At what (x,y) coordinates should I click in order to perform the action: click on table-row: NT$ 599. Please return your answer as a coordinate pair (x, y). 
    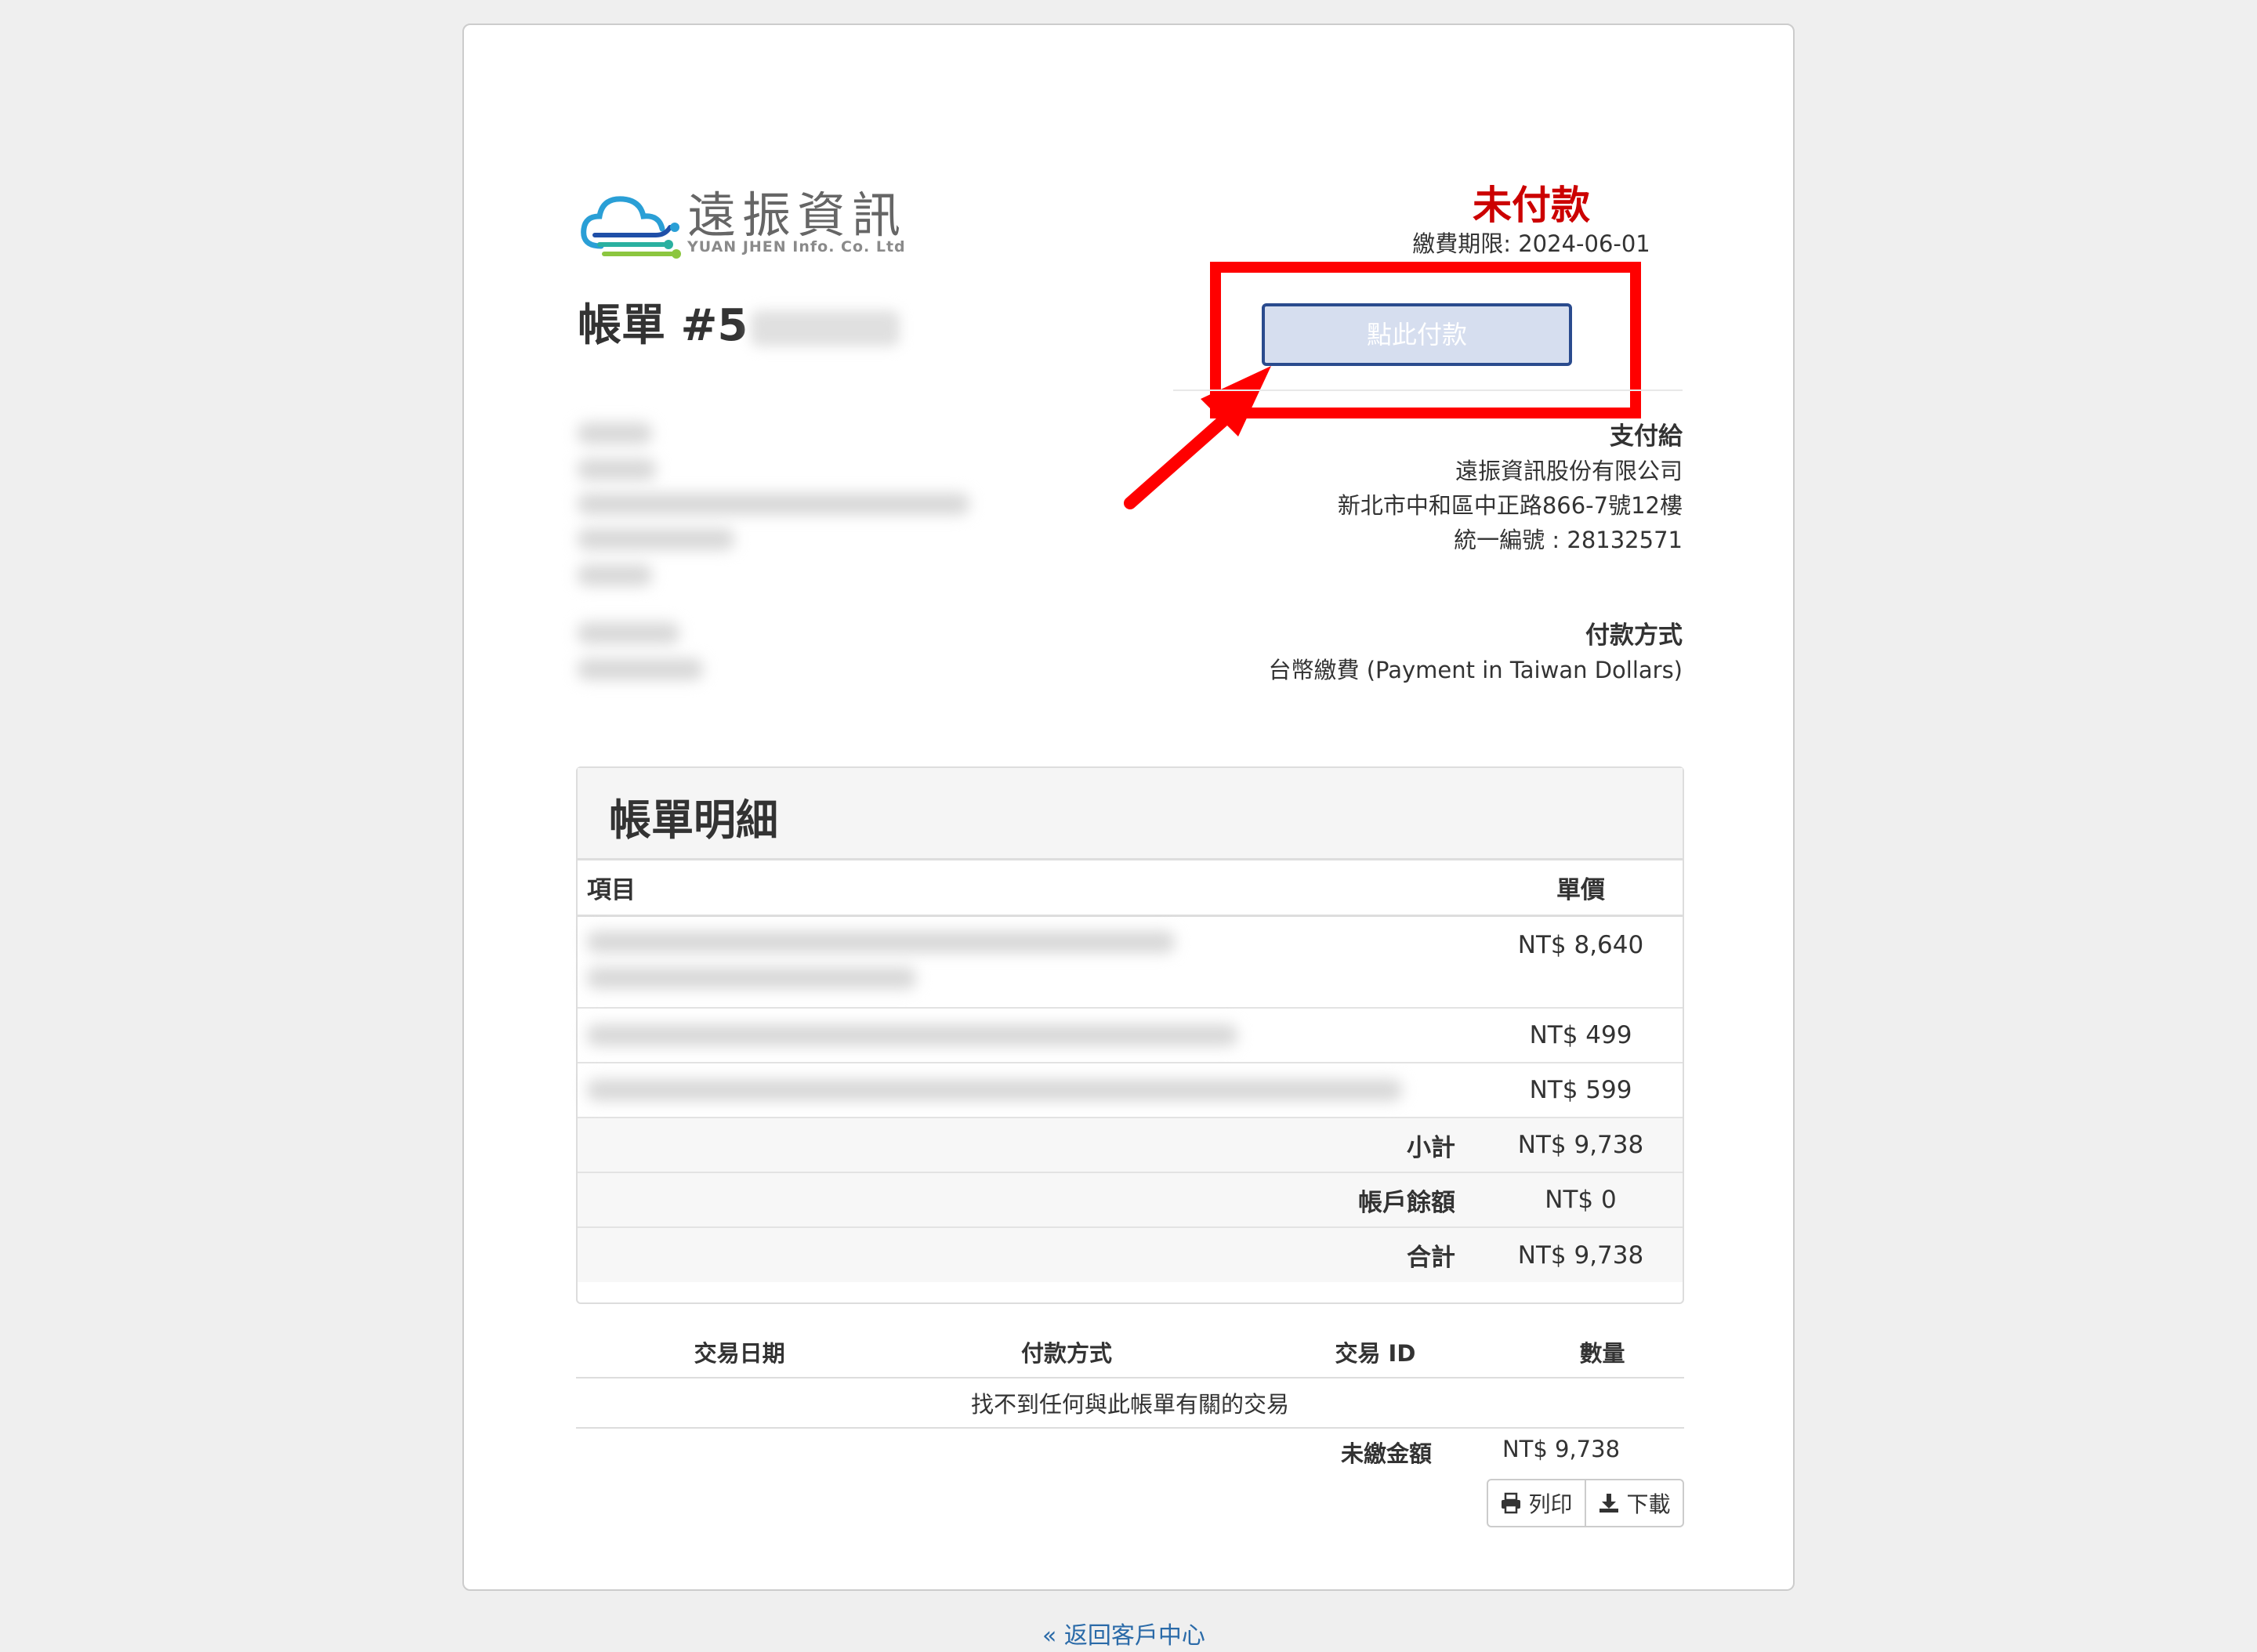
    Looking at the image, I should click on (1131, 1090).